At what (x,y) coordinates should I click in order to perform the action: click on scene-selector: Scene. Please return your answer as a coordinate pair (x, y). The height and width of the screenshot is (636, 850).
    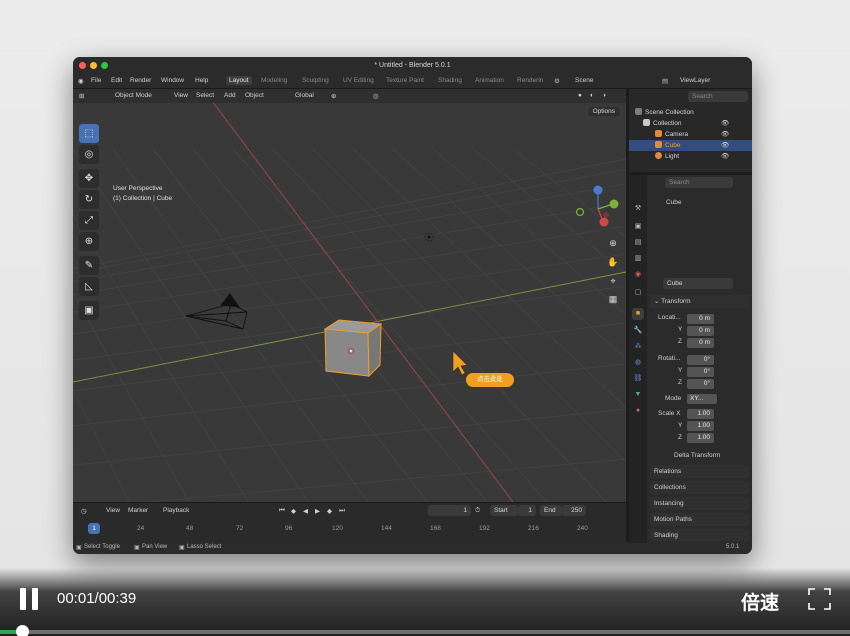
    Looking at the image, I should click on (584, 80).